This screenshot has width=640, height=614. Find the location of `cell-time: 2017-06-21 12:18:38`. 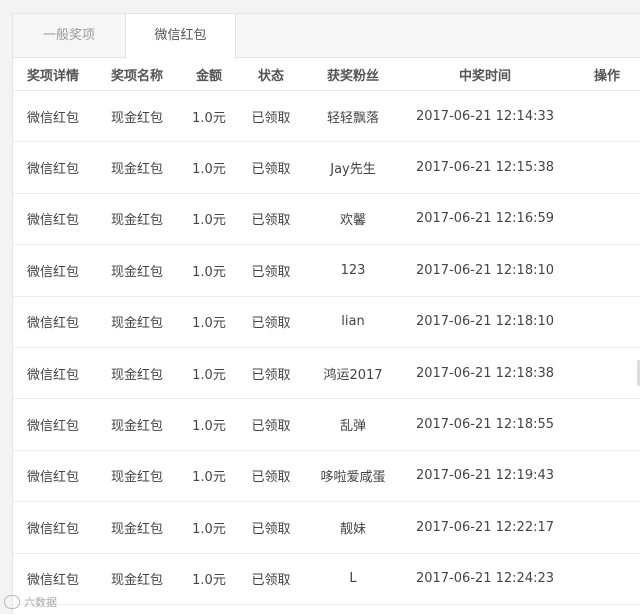

cell-time: 2017-06-21 12:18:38 is located at coordinates (485, 373).